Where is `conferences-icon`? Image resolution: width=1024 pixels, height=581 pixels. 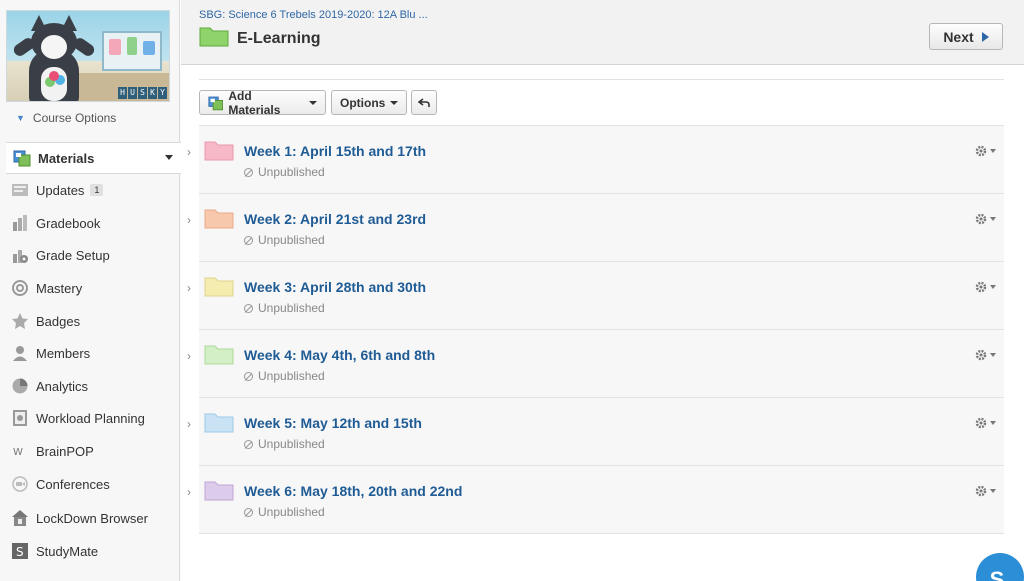
conferences-icon is located at coordinates (20, 484).